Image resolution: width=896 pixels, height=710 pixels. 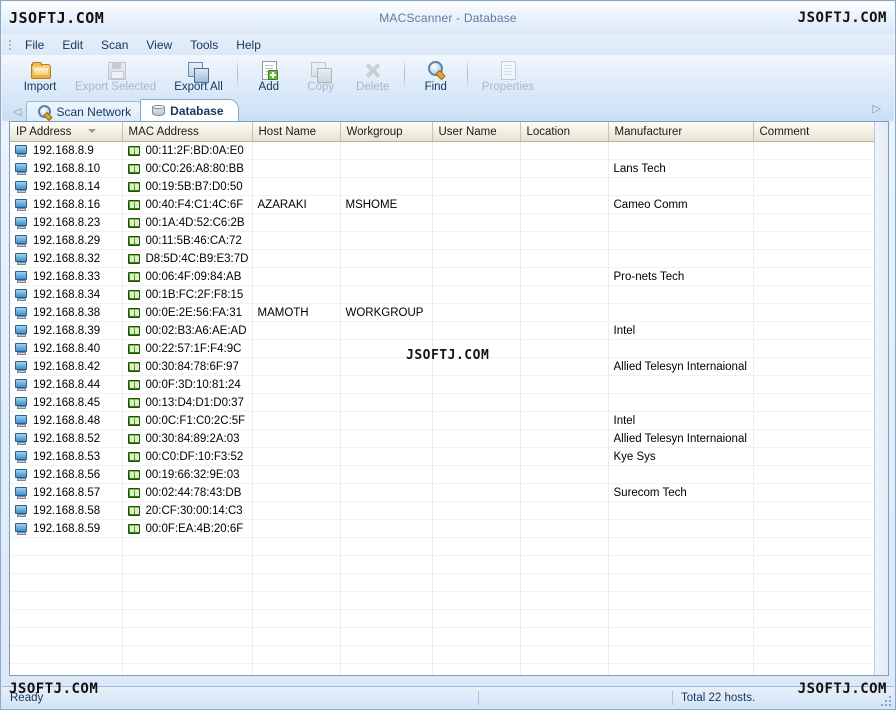 I want to click on cell-text: MSHOME, so click(x=371, y=204).